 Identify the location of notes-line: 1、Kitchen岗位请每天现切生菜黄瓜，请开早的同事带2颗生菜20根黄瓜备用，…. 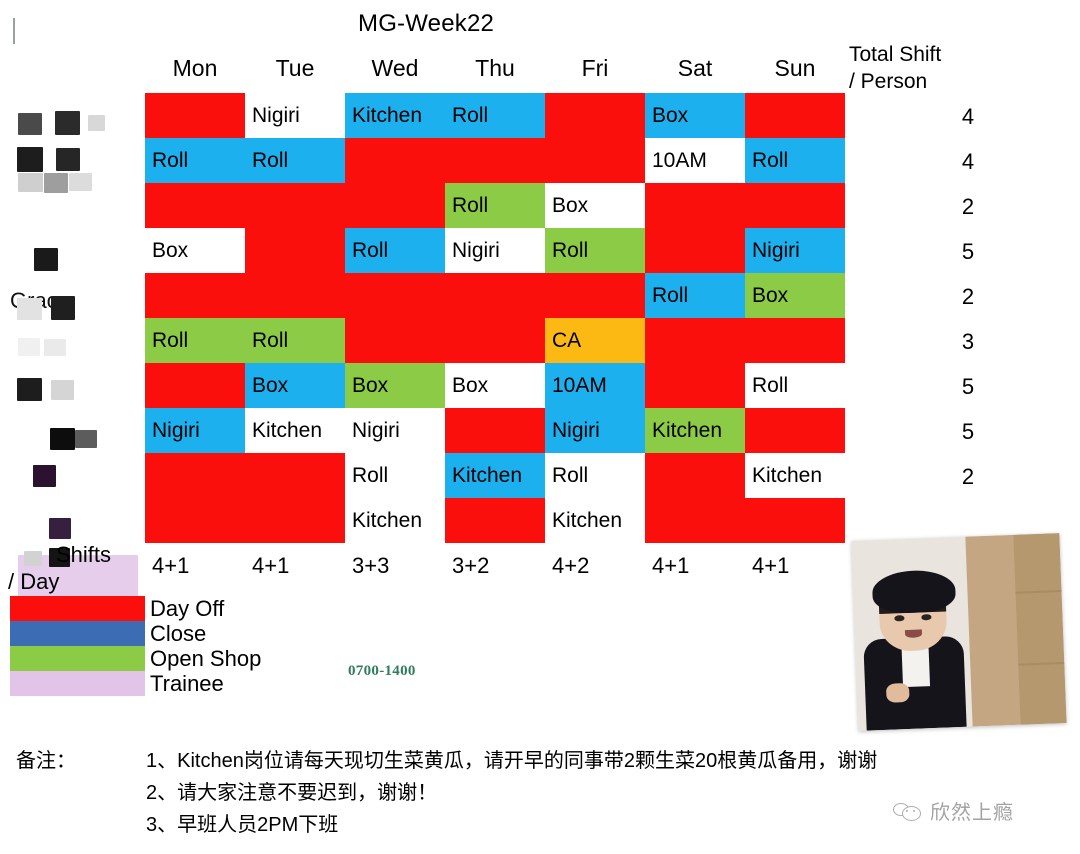
(512, 761).